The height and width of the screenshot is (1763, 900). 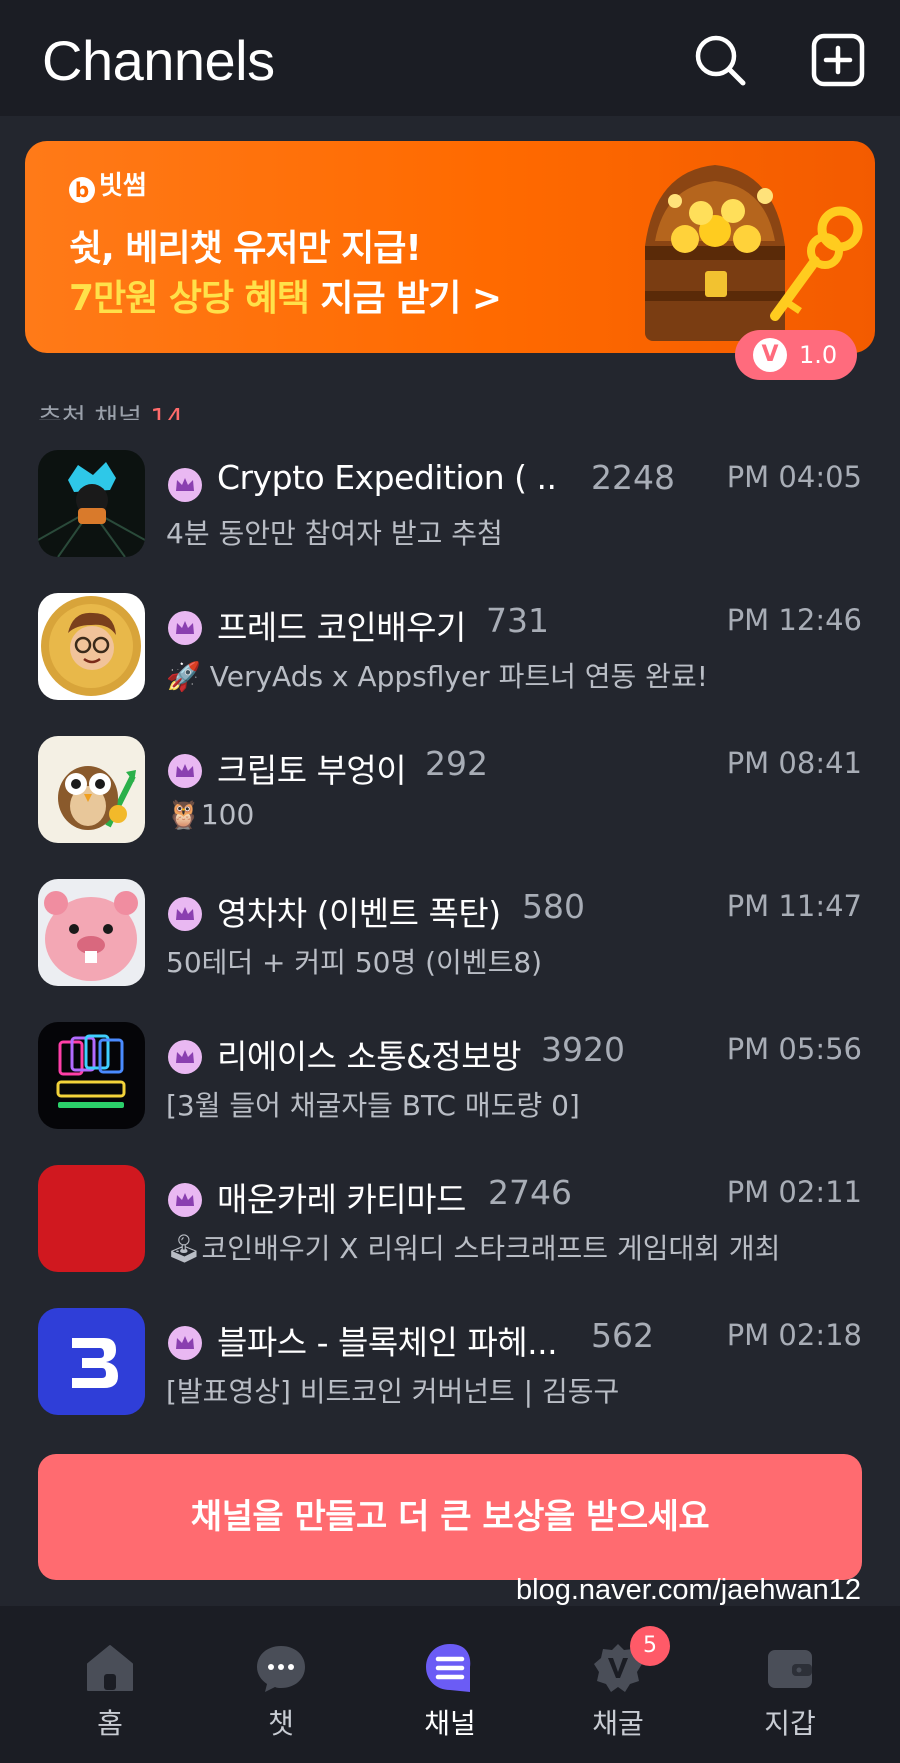 What do you see at coordinates (373, 1105) in the screenshot?
I see `last-message-preview: [3월 들어 채굴자들 BTC 매도량 0]` at bounding box center [373, 1105].